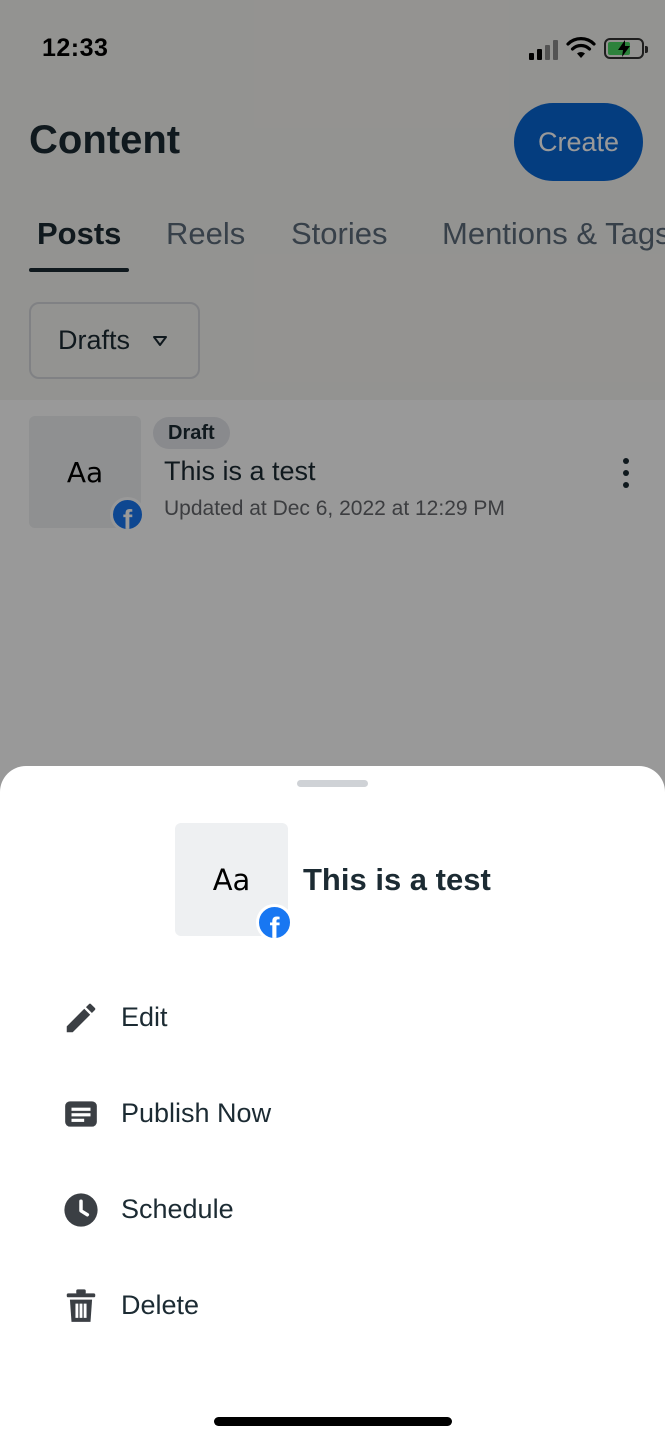 The height and width of the screenshot is (1440, 665). What do you see at coordinates (231, 879) in the screenshot?
I see `sheet-thumbnail-text: Aa` at bounding box center [231, 879].